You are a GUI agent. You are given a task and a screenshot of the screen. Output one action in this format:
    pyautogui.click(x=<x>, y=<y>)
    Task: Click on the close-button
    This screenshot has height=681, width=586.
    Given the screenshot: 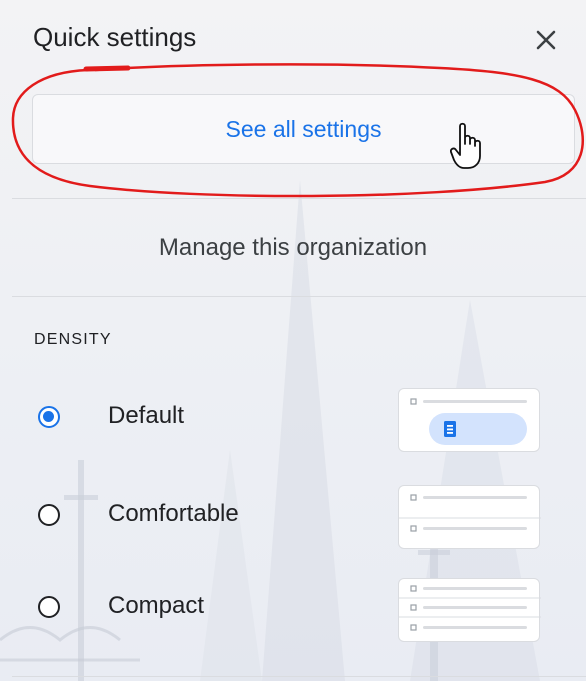 What is the action you would take?
    pyautogui.click(x=546, y=40)
    